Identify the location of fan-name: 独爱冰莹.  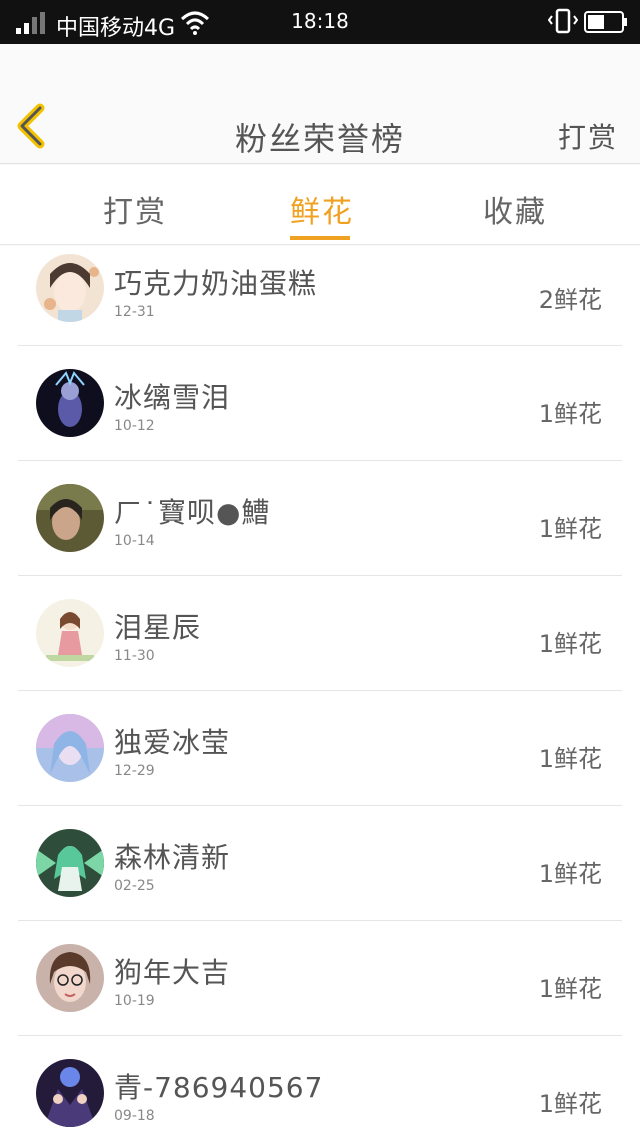
(172, 742).